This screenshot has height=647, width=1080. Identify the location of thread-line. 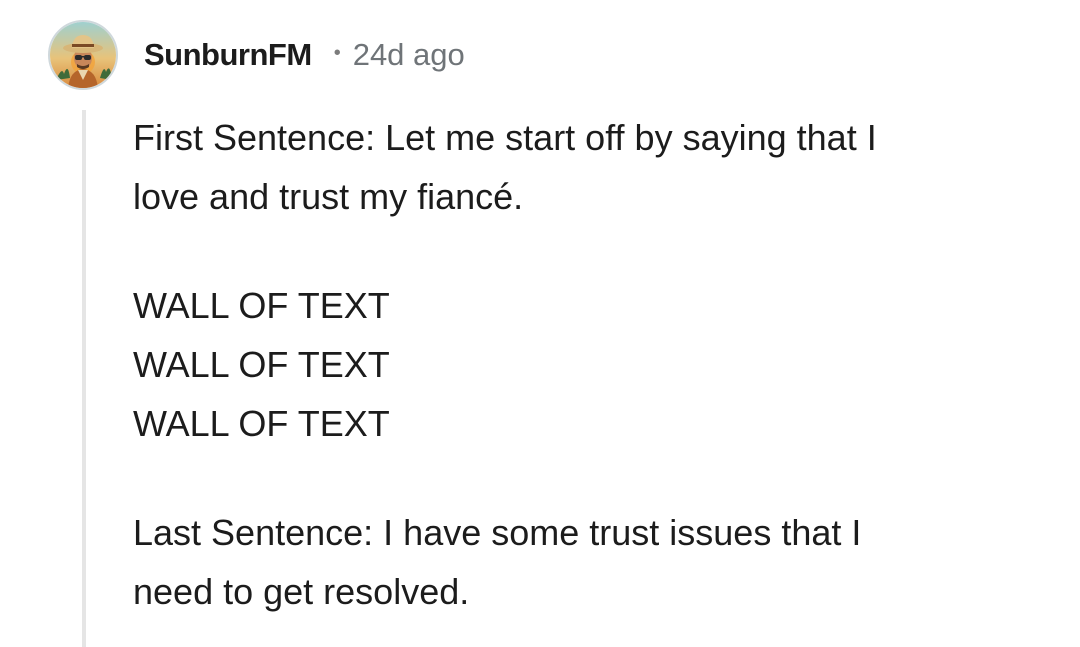
(84, 378).